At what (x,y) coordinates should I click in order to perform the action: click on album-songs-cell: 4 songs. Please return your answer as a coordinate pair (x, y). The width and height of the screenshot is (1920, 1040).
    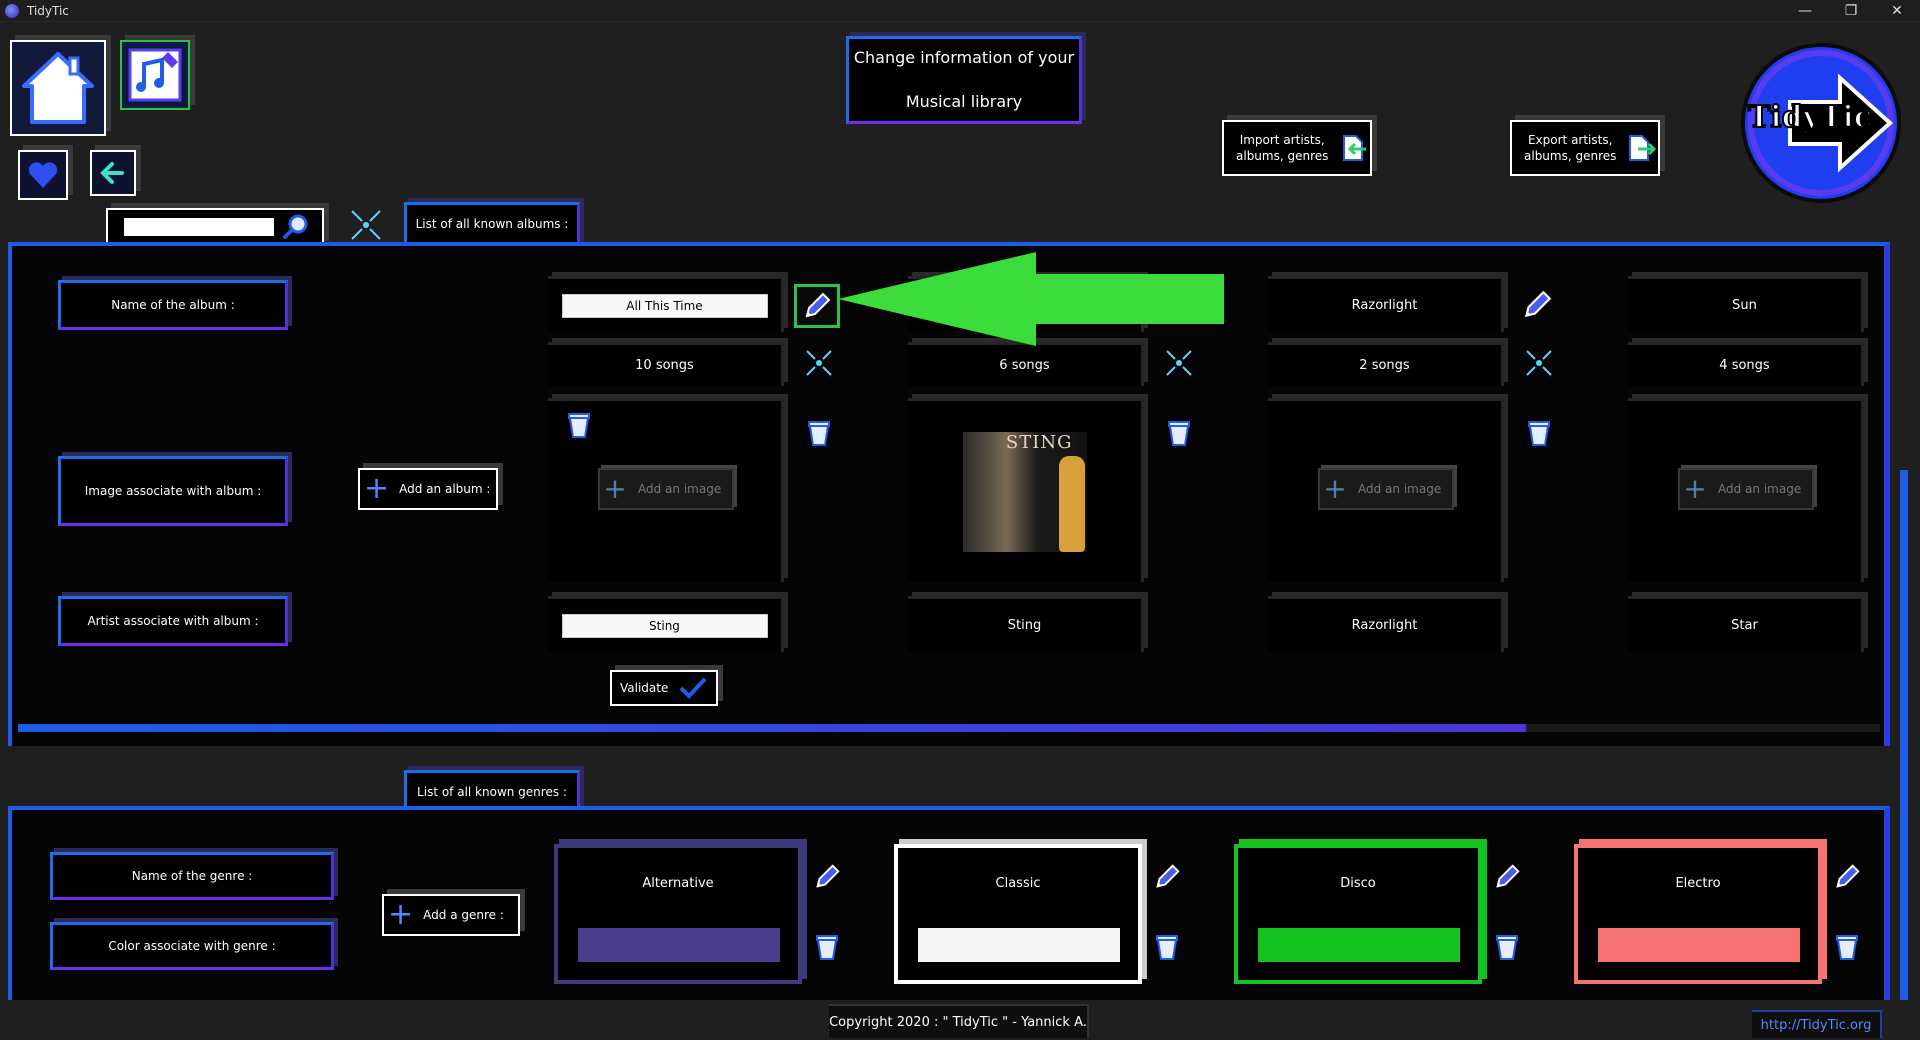
    Looking at the image, I should click on (1746, 364).